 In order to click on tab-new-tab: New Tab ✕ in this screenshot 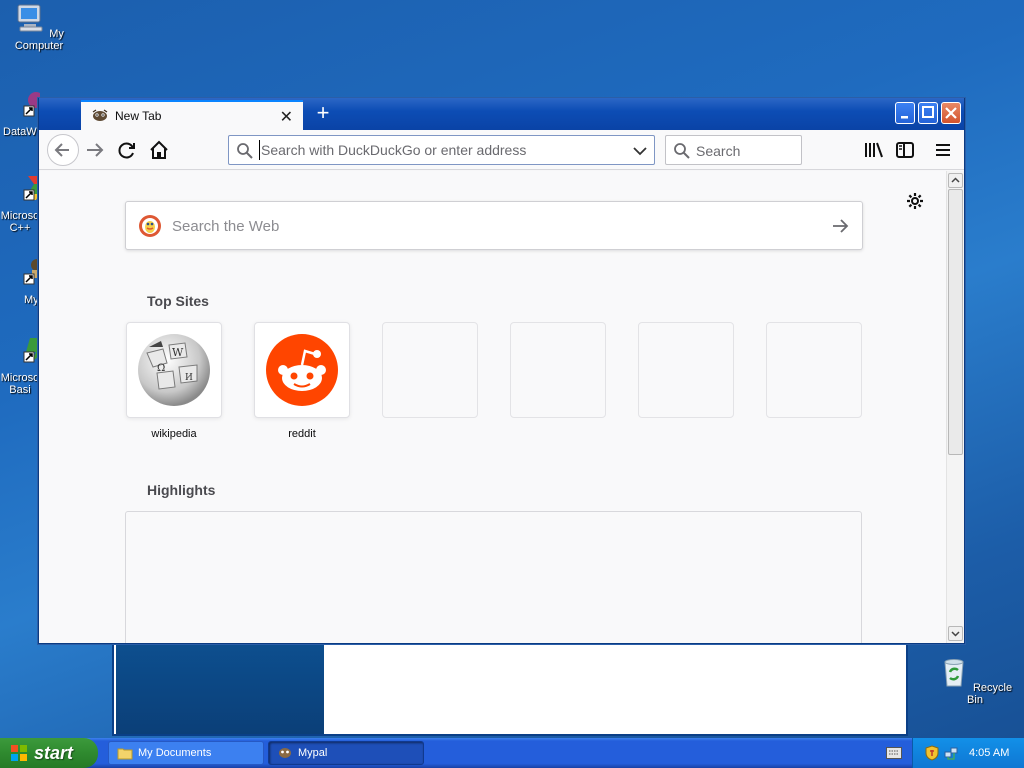, I will do `click(192, 115)`.